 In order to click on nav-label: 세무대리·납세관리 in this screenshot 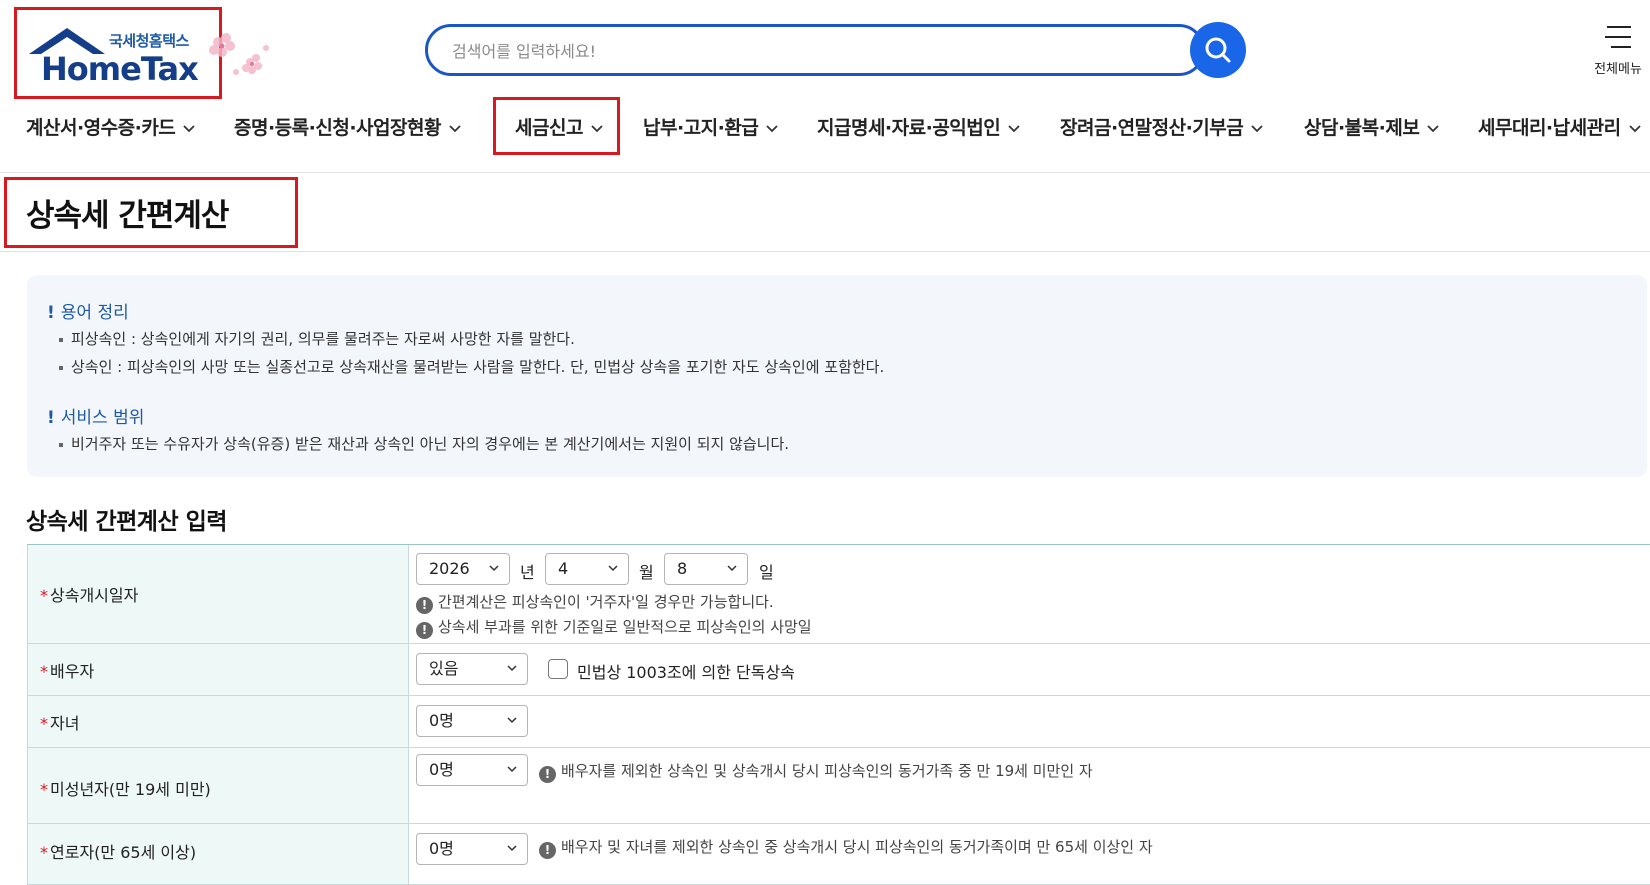, I will do `click(1549, 128)`.